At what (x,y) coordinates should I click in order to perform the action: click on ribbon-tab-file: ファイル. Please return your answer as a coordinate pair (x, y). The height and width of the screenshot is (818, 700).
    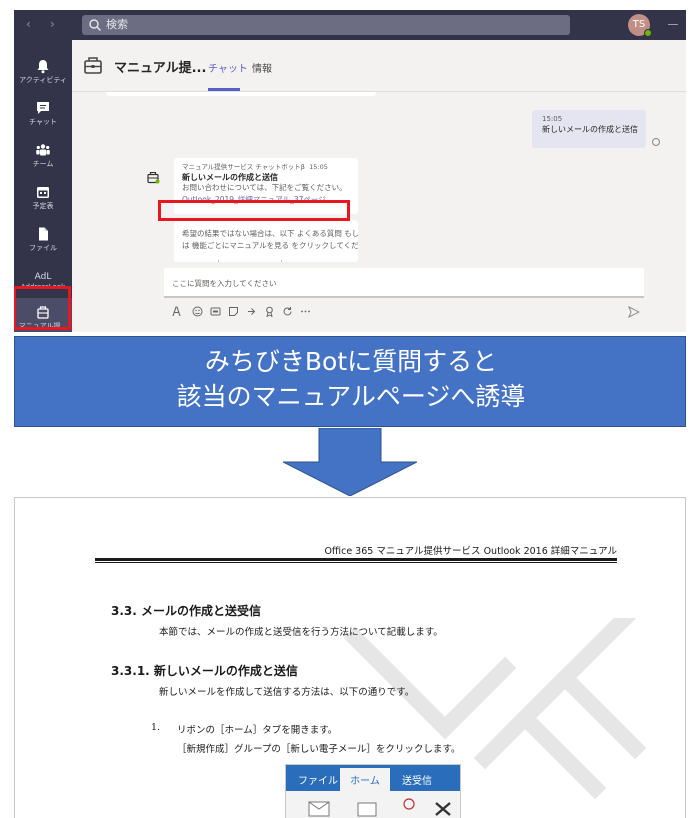
    Looking at the image, I should click on (318, 781).